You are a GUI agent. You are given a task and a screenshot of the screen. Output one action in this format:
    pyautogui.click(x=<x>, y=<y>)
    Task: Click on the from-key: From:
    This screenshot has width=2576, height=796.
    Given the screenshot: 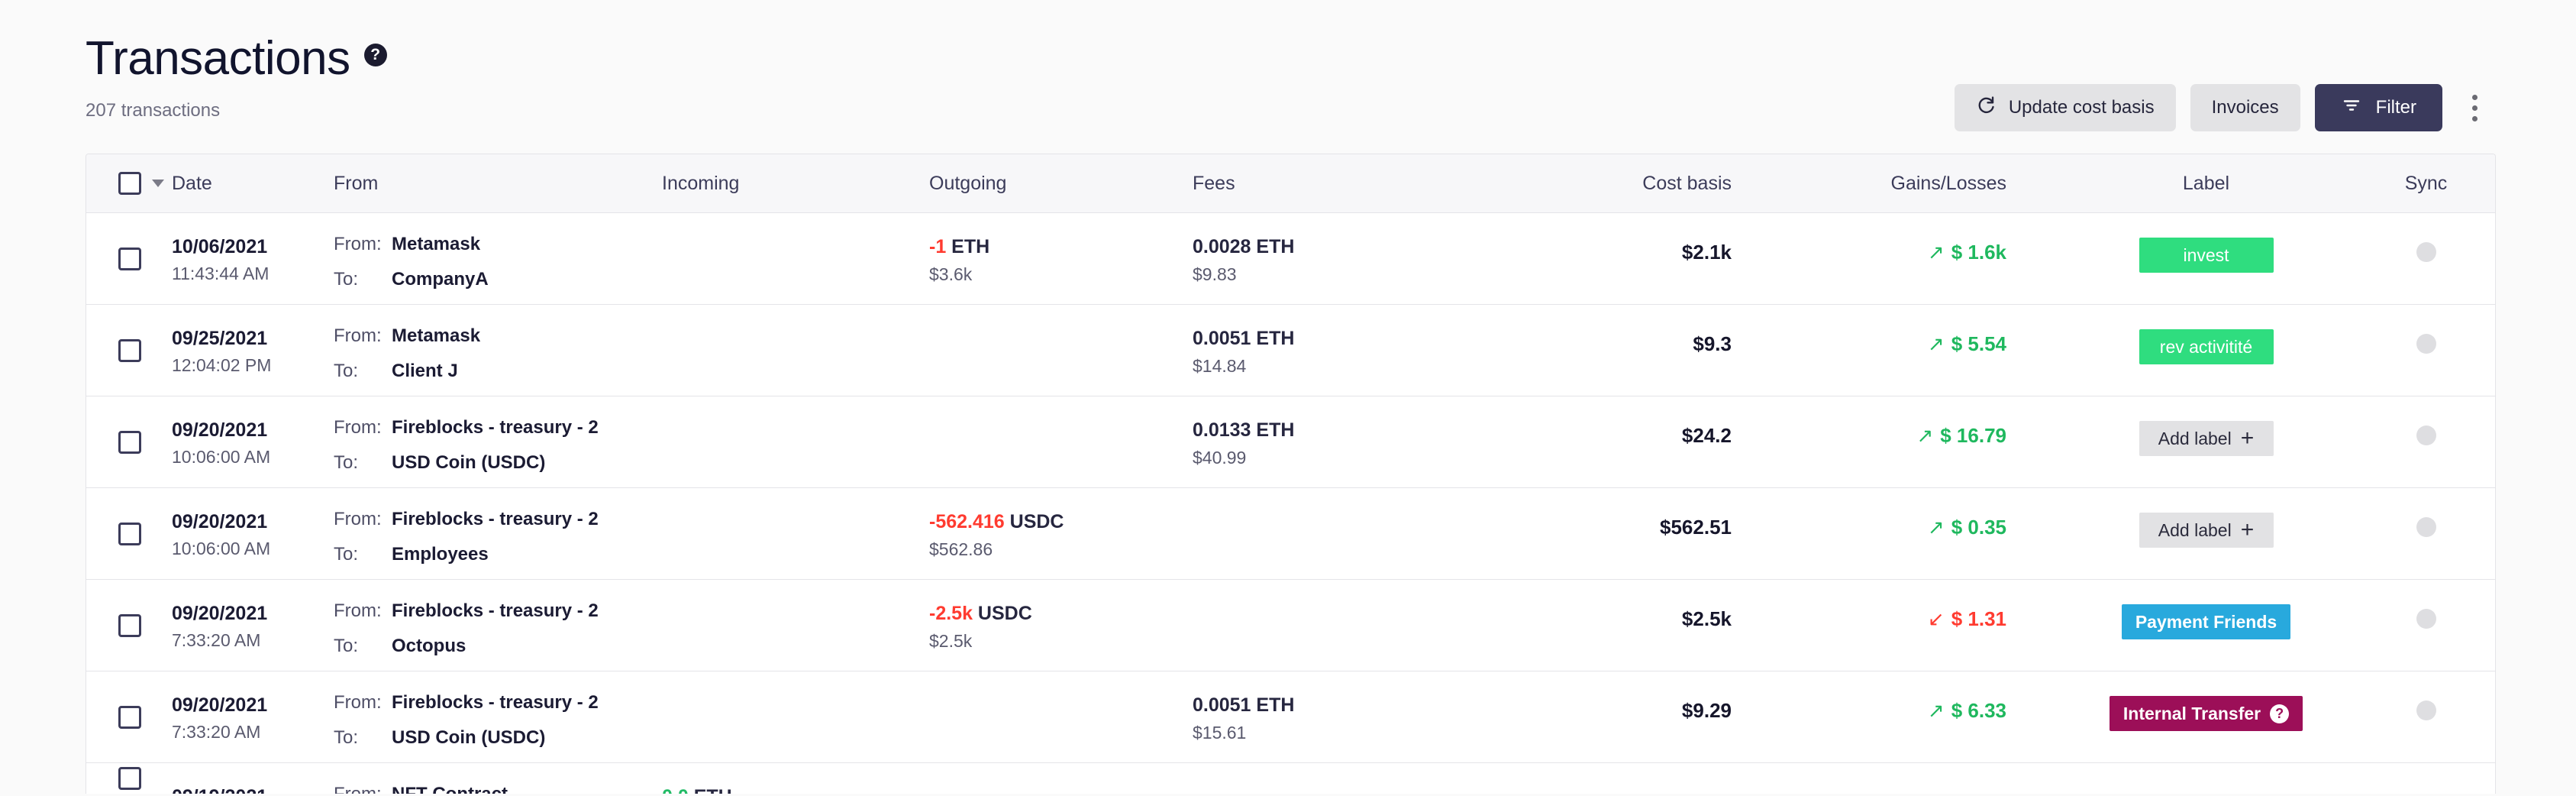 What is the action you would take?
    pyautogui.click(x=358, y=703)
    